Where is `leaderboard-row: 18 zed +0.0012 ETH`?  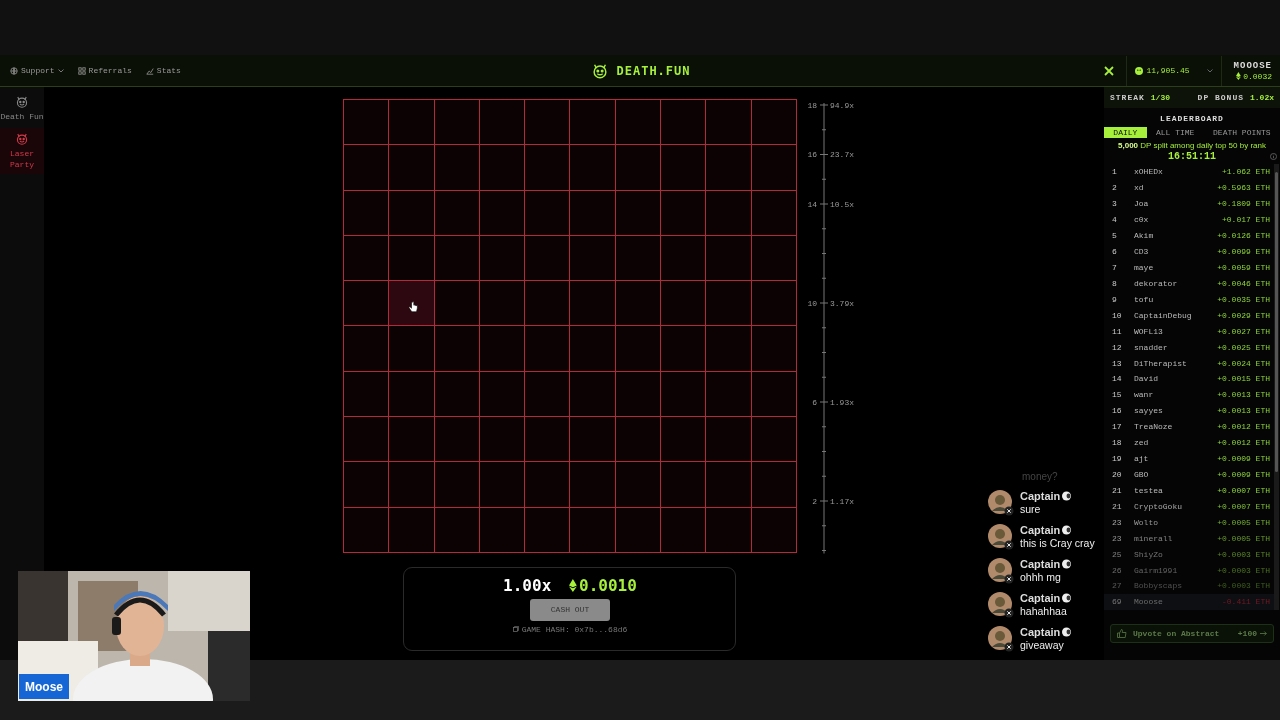
leaderboard-row: 18 zed +0.0012 ETH is located at coordinates (1189, 442).